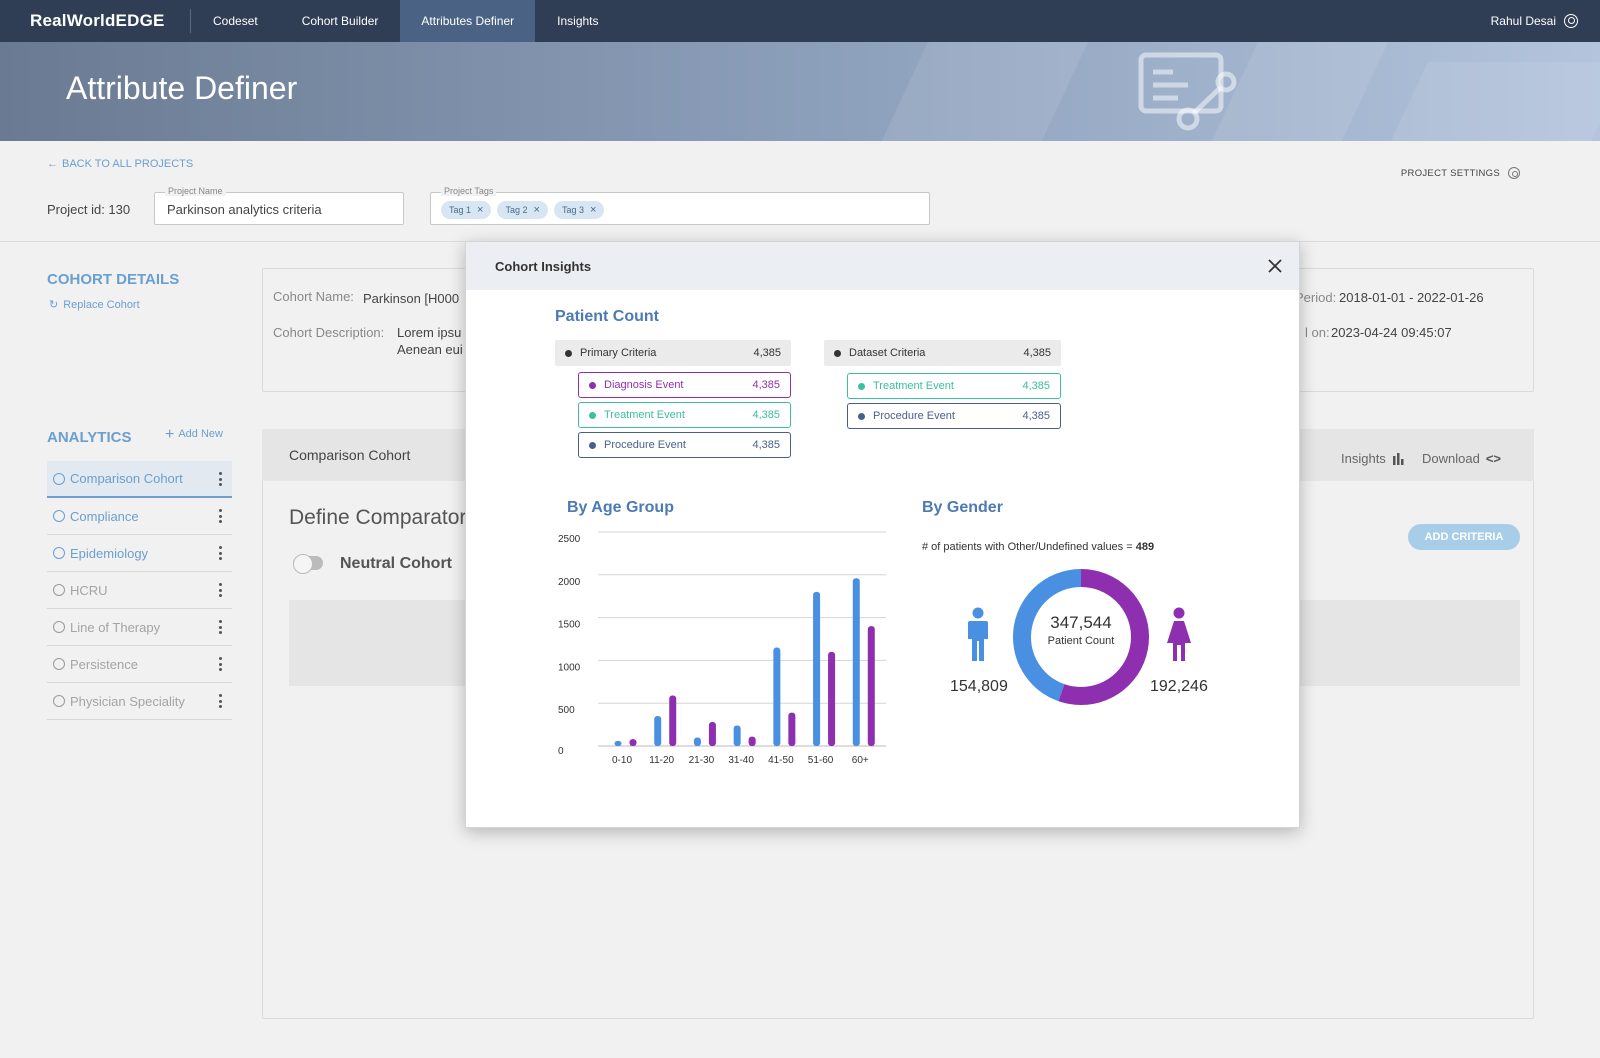 This screenshot has height=1058, width=1600. What do you see at coordinates (104, 664) in the screenshot?
I see `analytics-item-label: Persistence` at bounding box center [104, 664].